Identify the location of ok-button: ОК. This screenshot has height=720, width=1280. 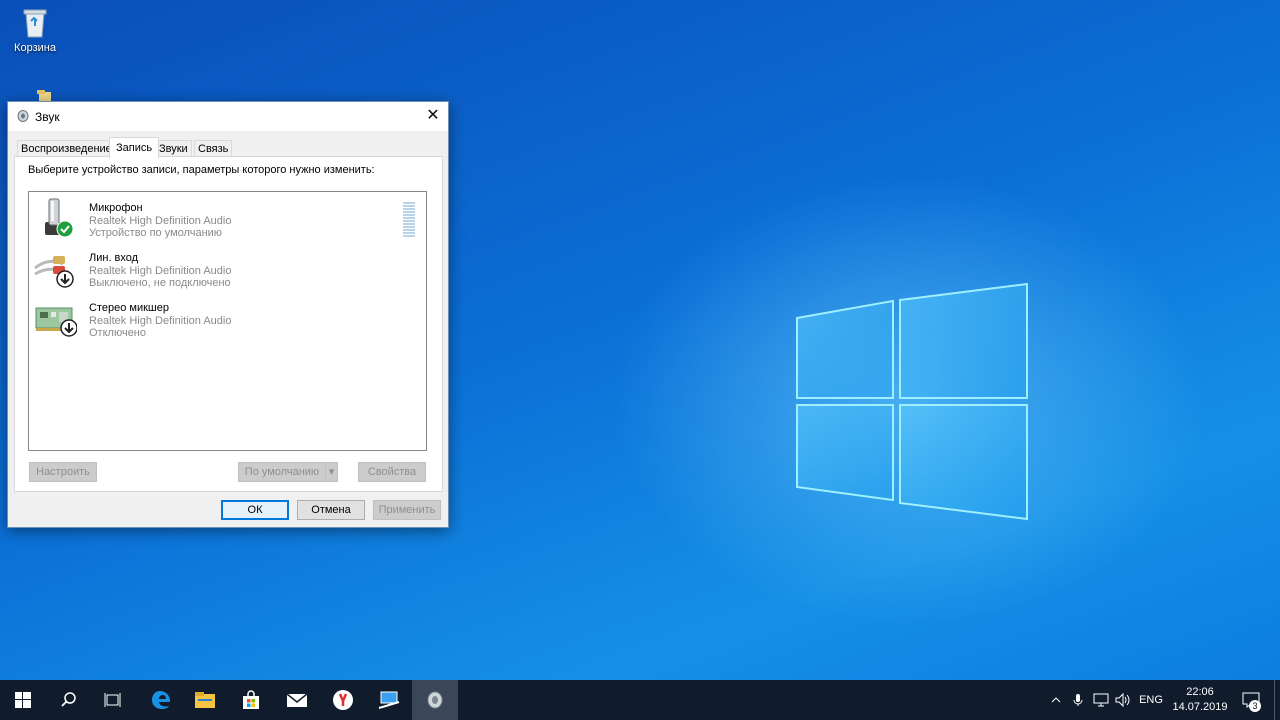
(255, 510).